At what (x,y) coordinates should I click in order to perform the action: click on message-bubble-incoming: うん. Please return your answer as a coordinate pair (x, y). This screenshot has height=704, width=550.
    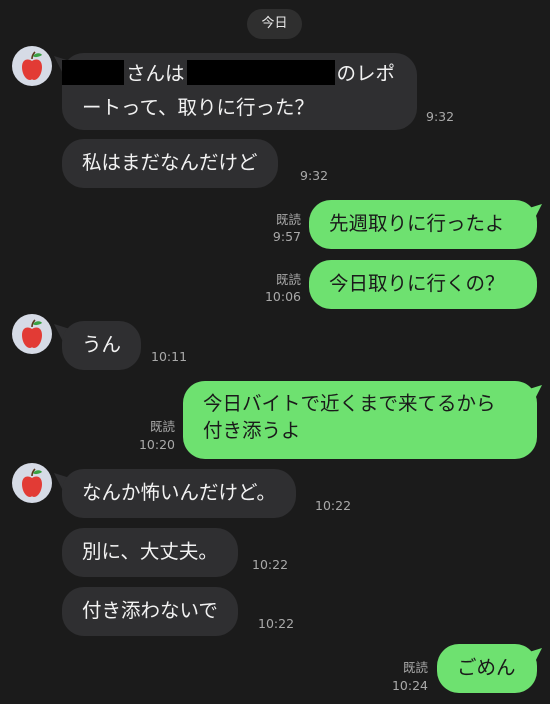
    Looking at the image, I should click on (102, 345).